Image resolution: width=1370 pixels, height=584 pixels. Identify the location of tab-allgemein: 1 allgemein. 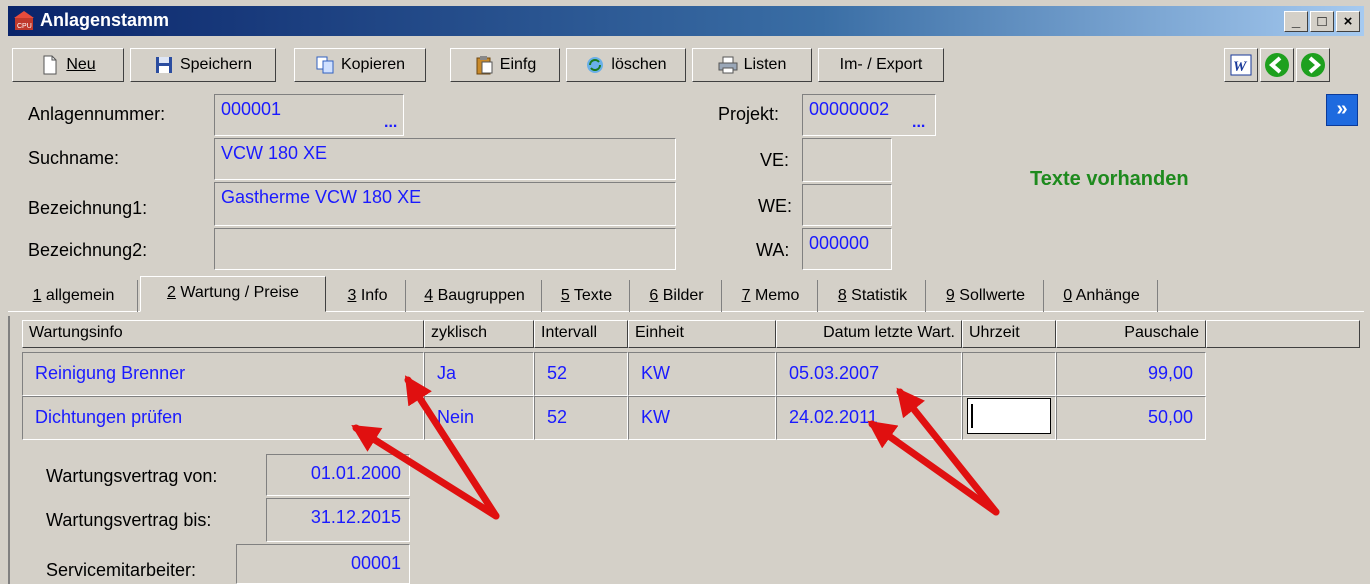
(74, 296).